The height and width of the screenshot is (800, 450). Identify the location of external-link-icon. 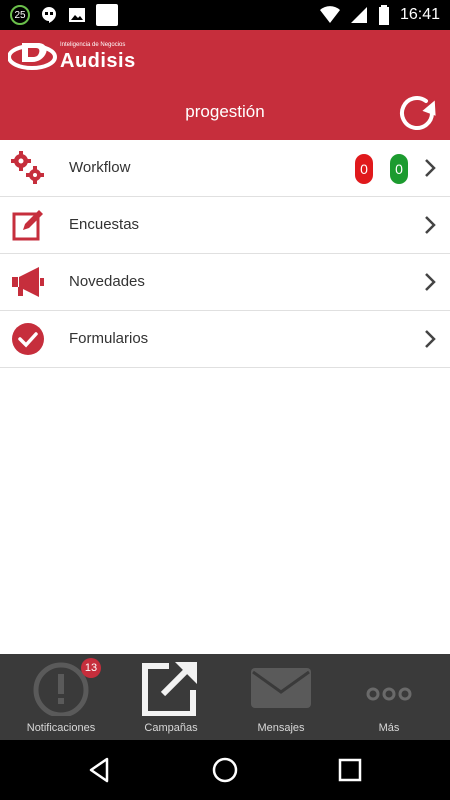
(169, 688).